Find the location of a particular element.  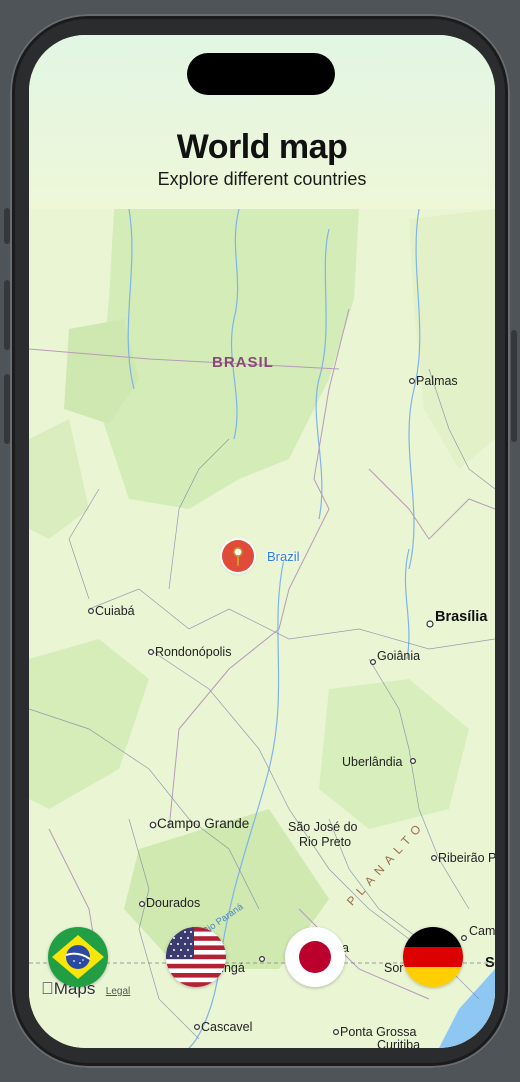

dynamic-island is located at coordinates (261, 74).